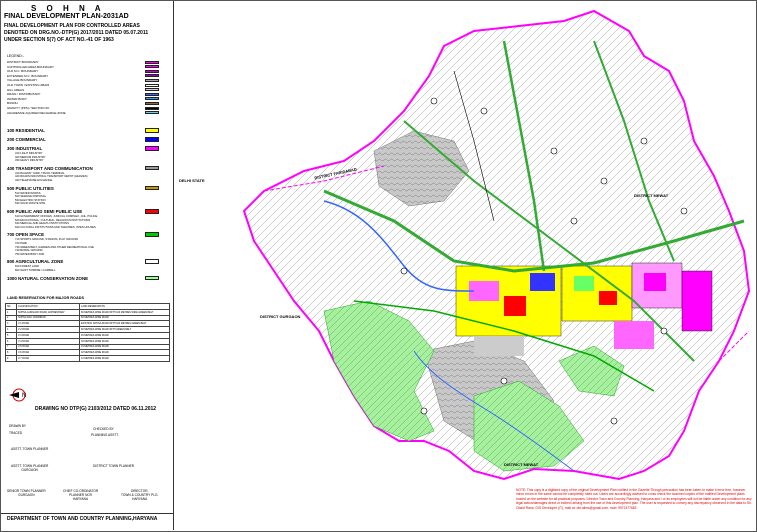  Describe the element at coordinates (29, 153) in the screenshot. I see `zone-sub-label: 310 LIGHT INDUSTRY` at that location.